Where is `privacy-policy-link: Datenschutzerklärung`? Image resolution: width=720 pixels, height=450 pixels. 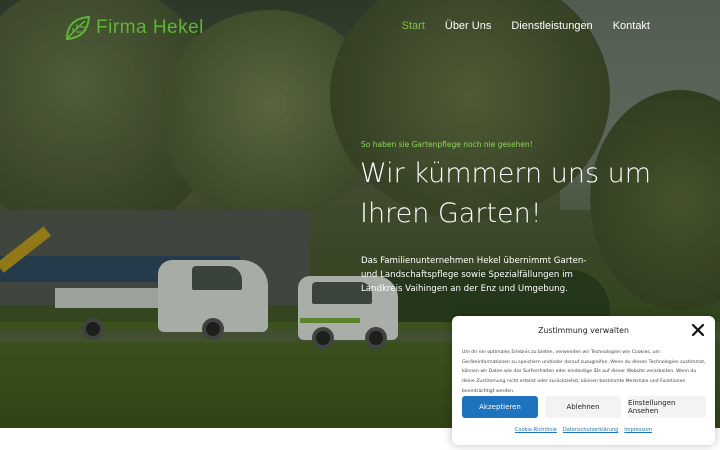 privacy-policy-link: Datenschutzerklärung is located at coordinates (590, 430).